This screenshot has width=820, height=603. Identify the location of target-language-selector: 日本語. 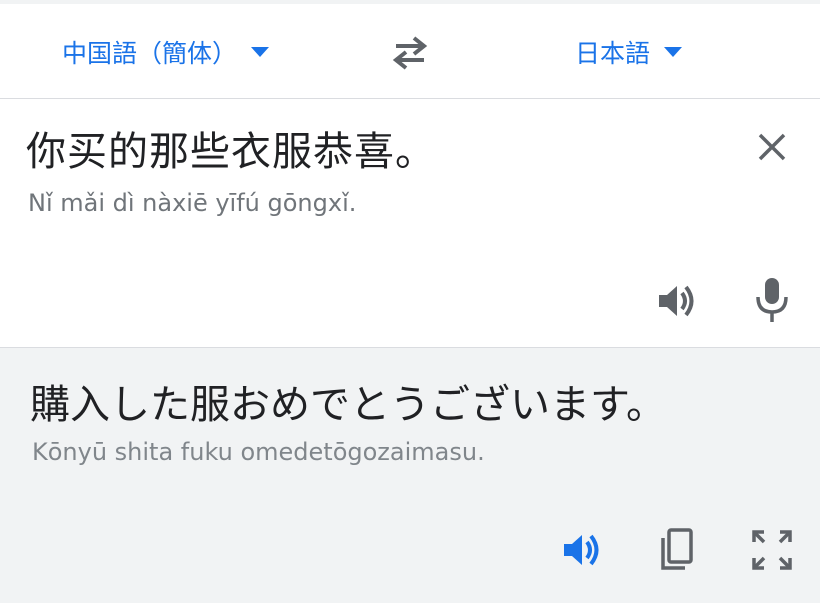
(629, 52).